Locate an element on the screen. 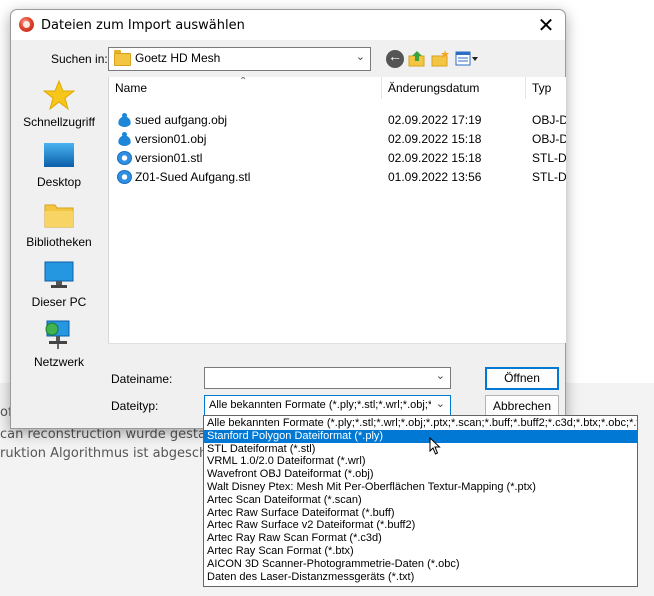 The image size is (654, 596). place-label: Desktop is located at coordinates (59, 182).